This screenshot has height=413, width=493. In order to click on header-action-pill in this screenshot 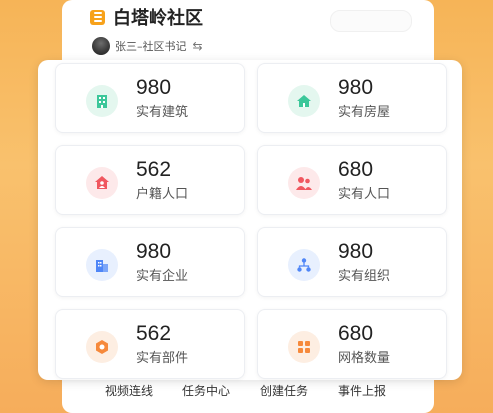, I will do `click(371, 21)`.